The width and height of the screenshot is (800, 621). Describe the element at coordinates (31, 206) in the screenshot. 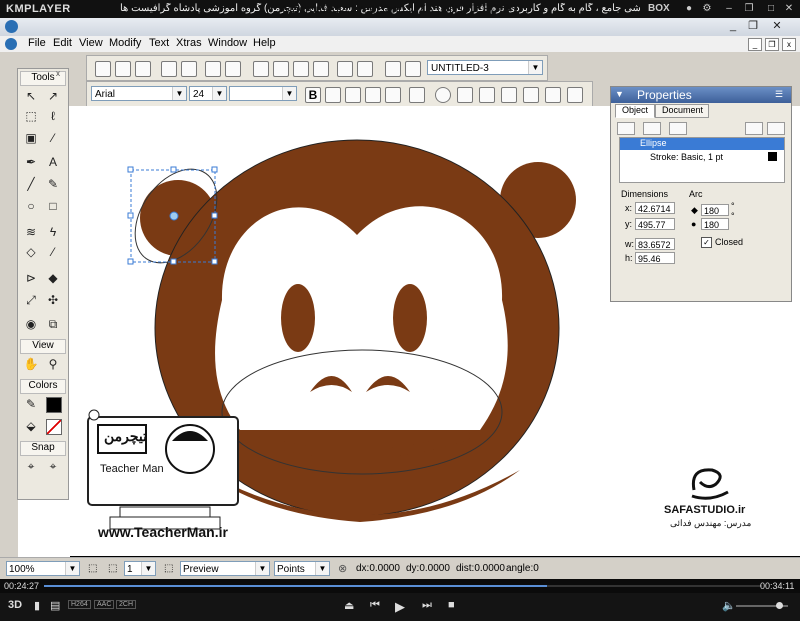

I see `ellipse-icon: ○` at that location.